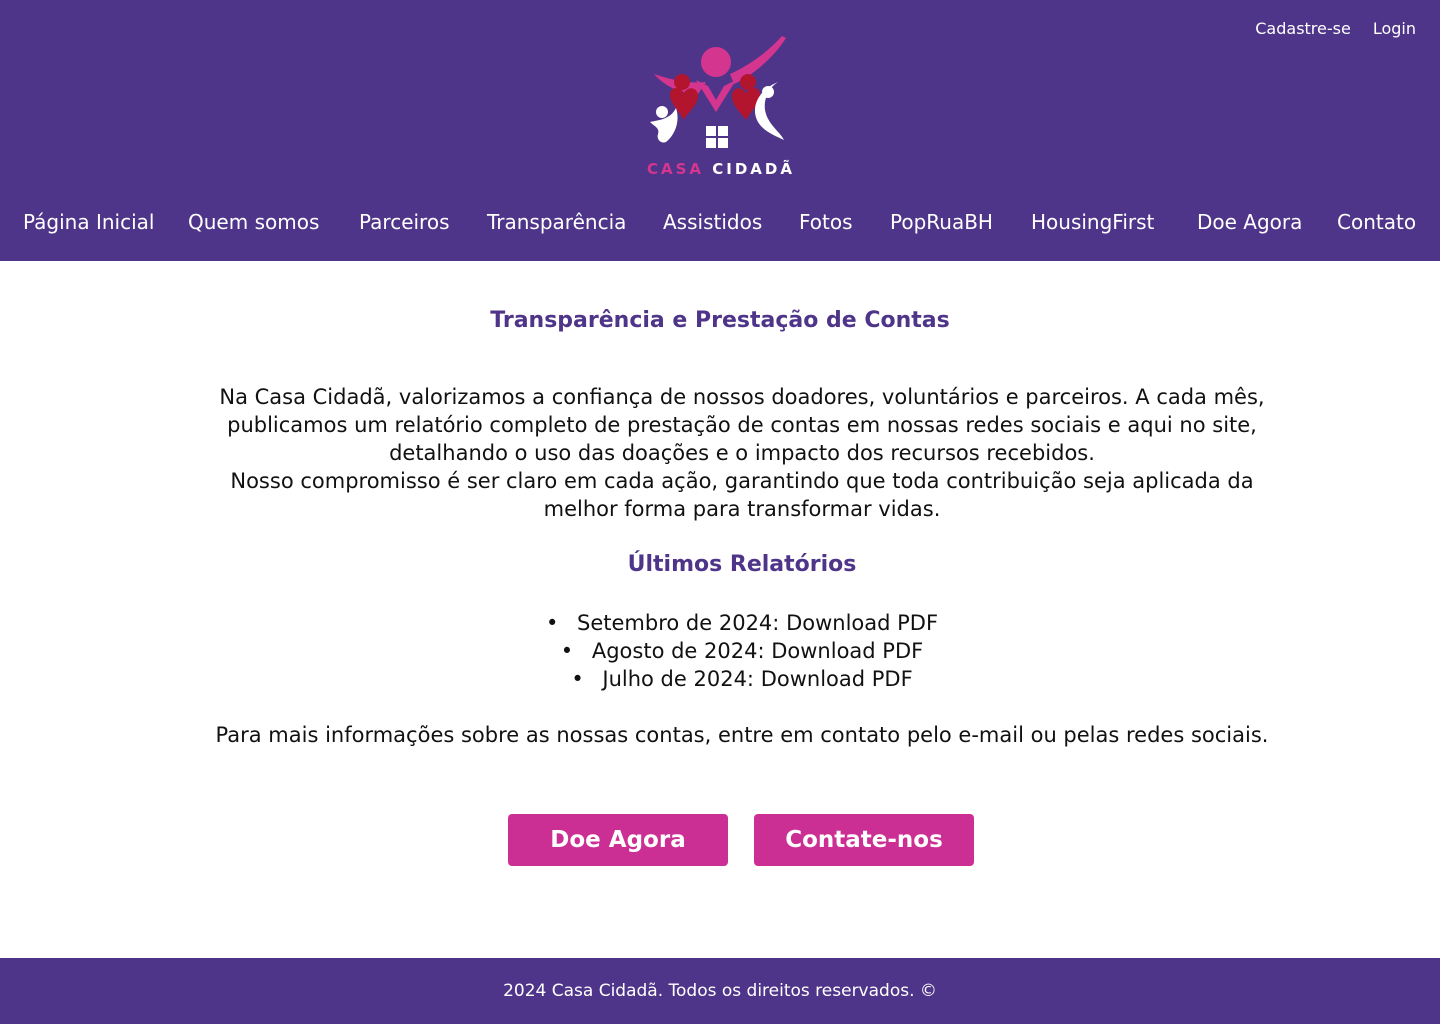  Describe the element at coordinates (1394, 29) in the screenshot. I see `login-link: Login` at that location.